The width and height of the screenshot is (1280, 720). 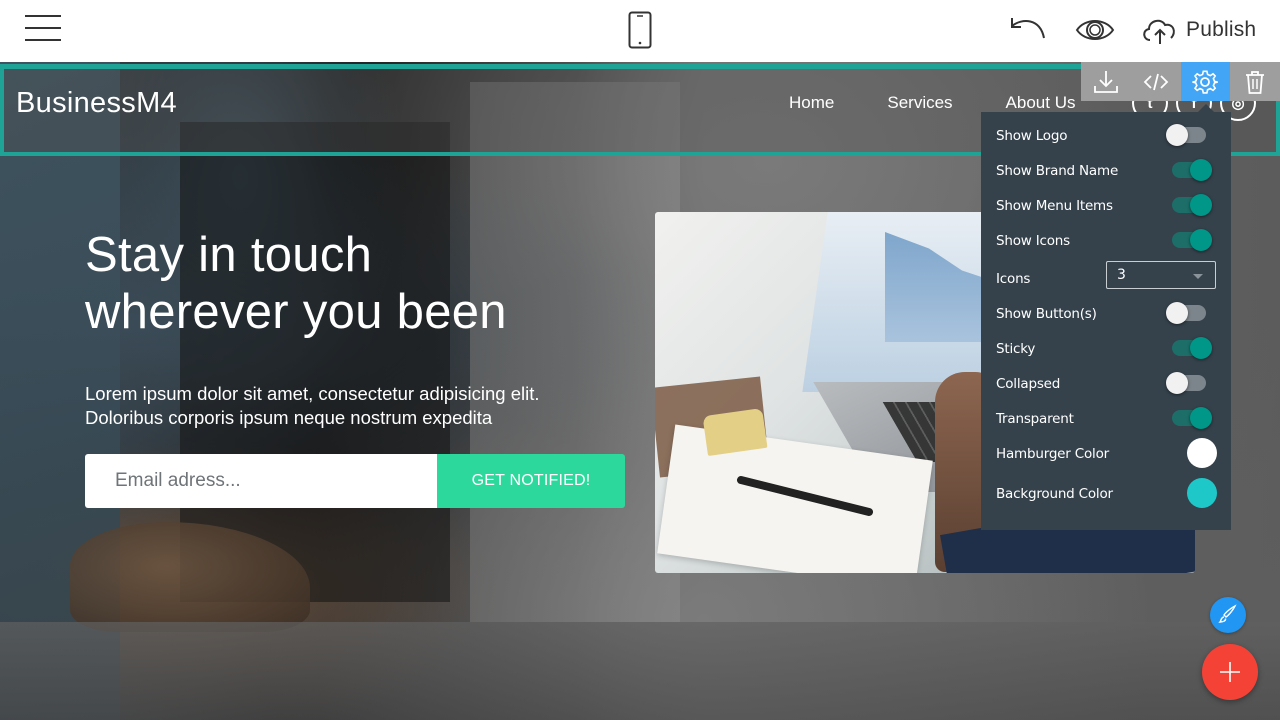 I want to click on show-buttons-toggle, so click(x=1186, y=313).